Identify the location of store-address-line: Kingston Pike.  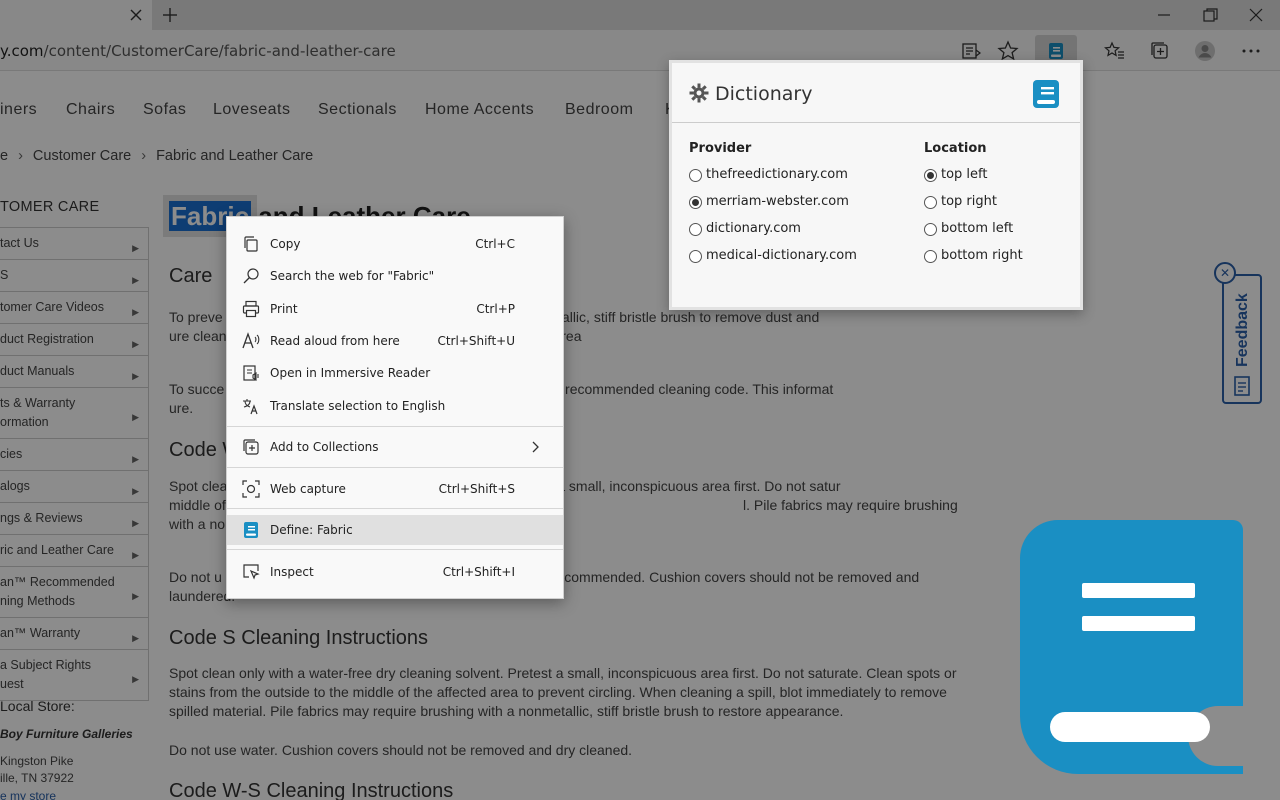
(37, 761).